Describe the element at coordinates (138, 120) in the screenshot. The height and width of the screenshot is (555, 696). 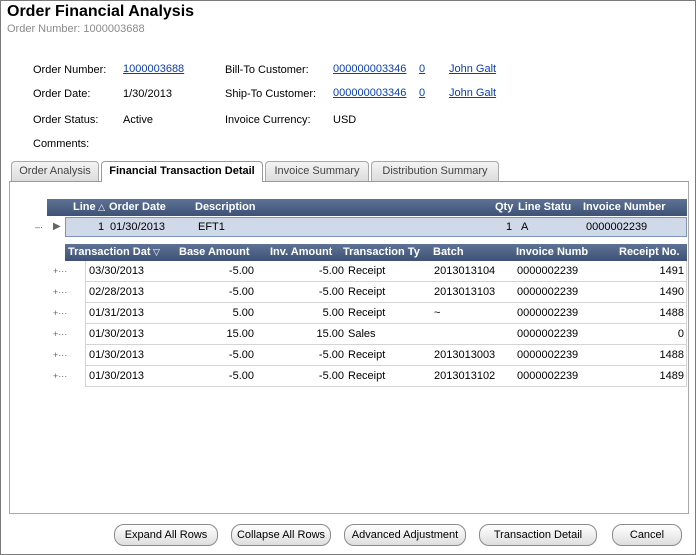
I see `order-status-value: Active` at that location.